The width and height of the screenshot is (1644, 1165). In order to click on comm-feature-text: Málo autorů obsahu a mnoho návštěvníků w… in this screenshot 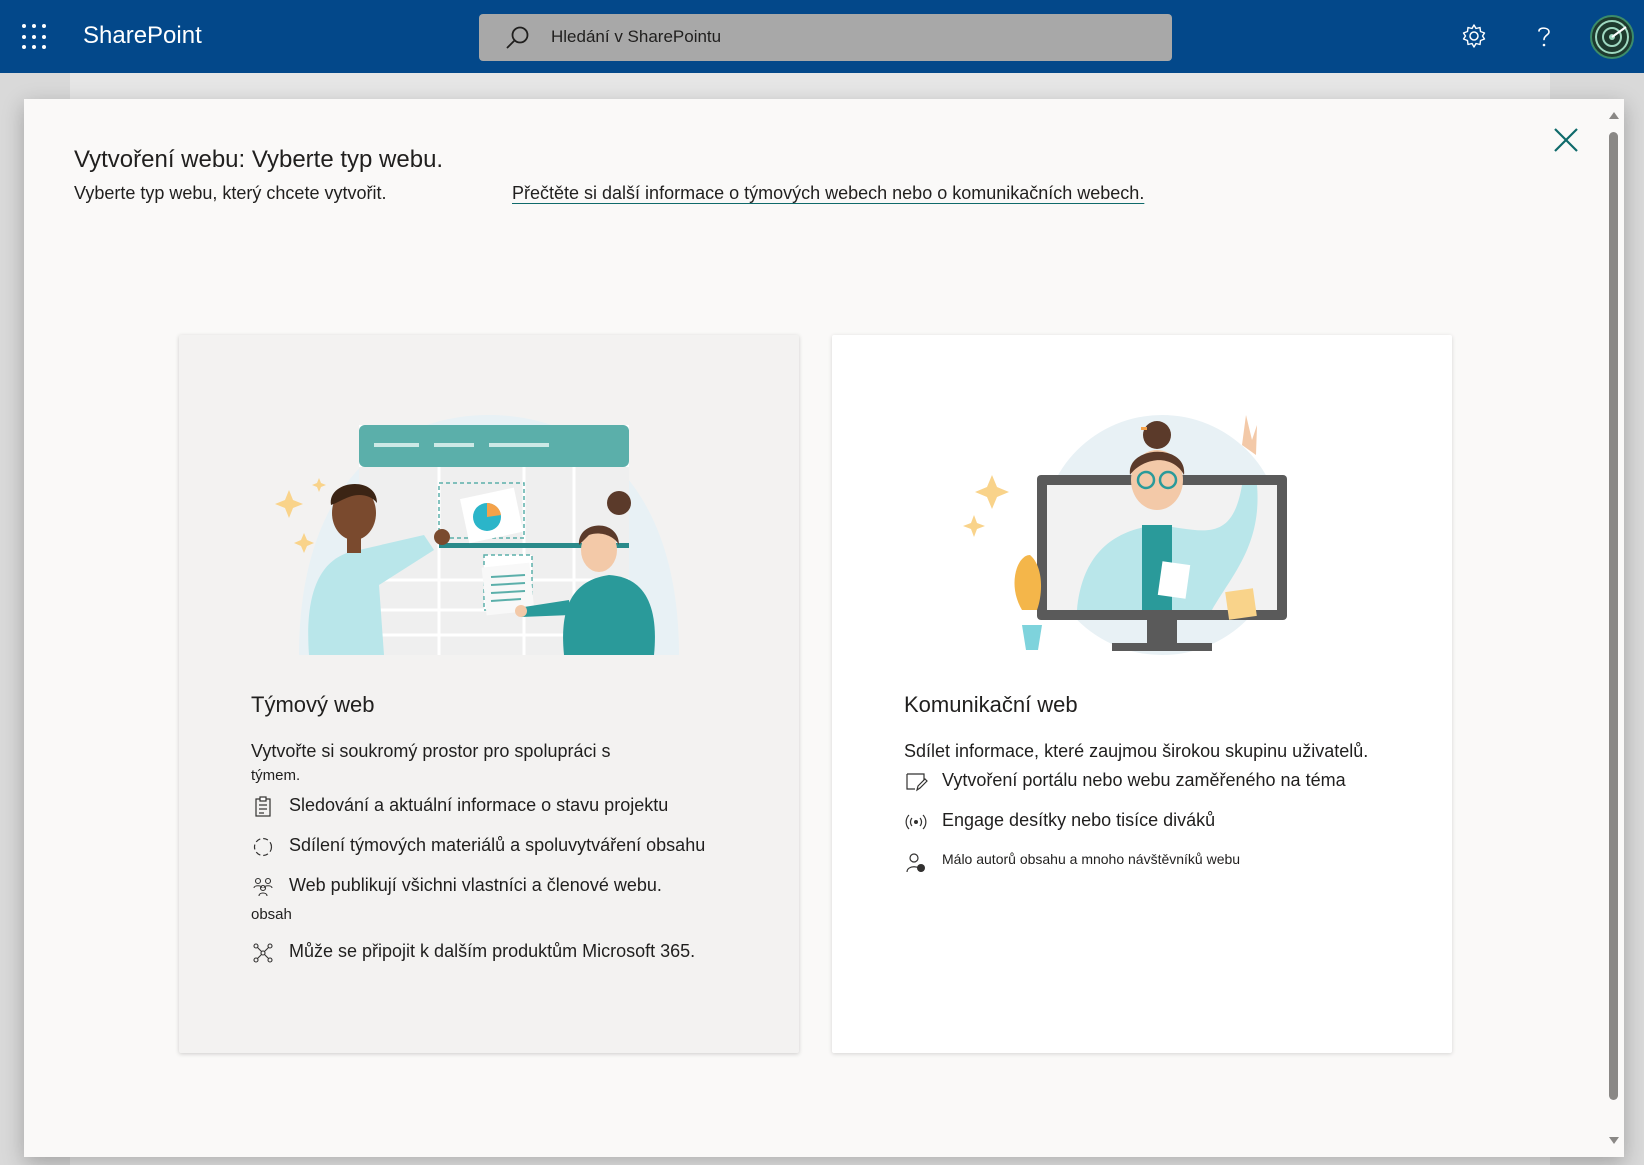, I will do `click(1091, 859)`.